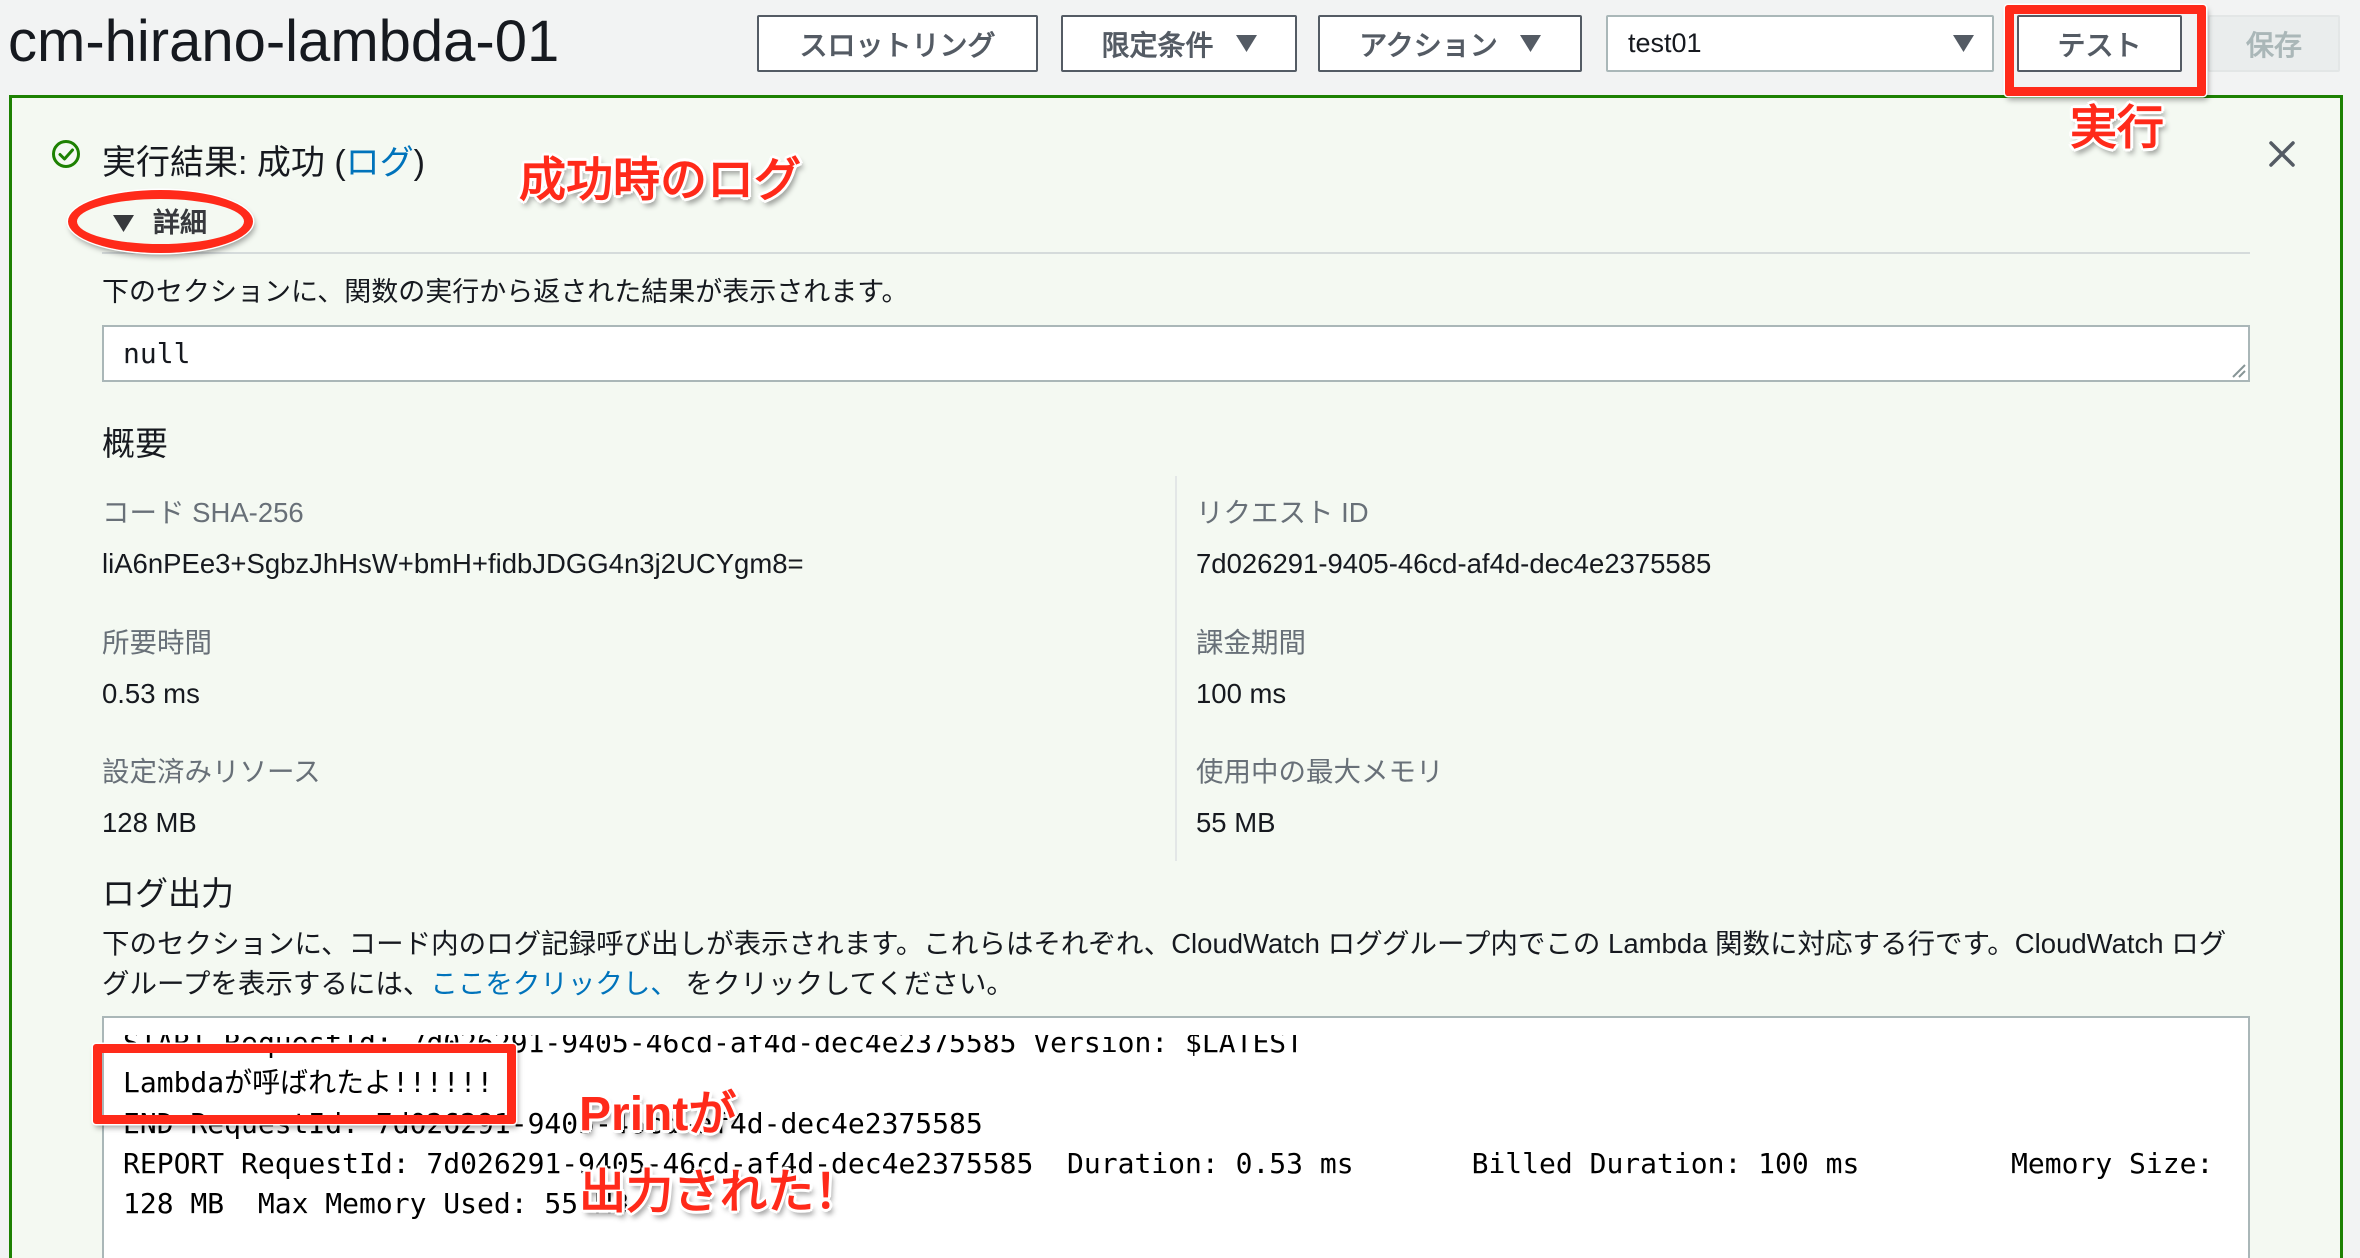 This screenshot has height=1258, width=2360. What do you see at coordinates (66, 154) in the screenshot?
I see `check-circle-icon` at bounding box center [66, 154].